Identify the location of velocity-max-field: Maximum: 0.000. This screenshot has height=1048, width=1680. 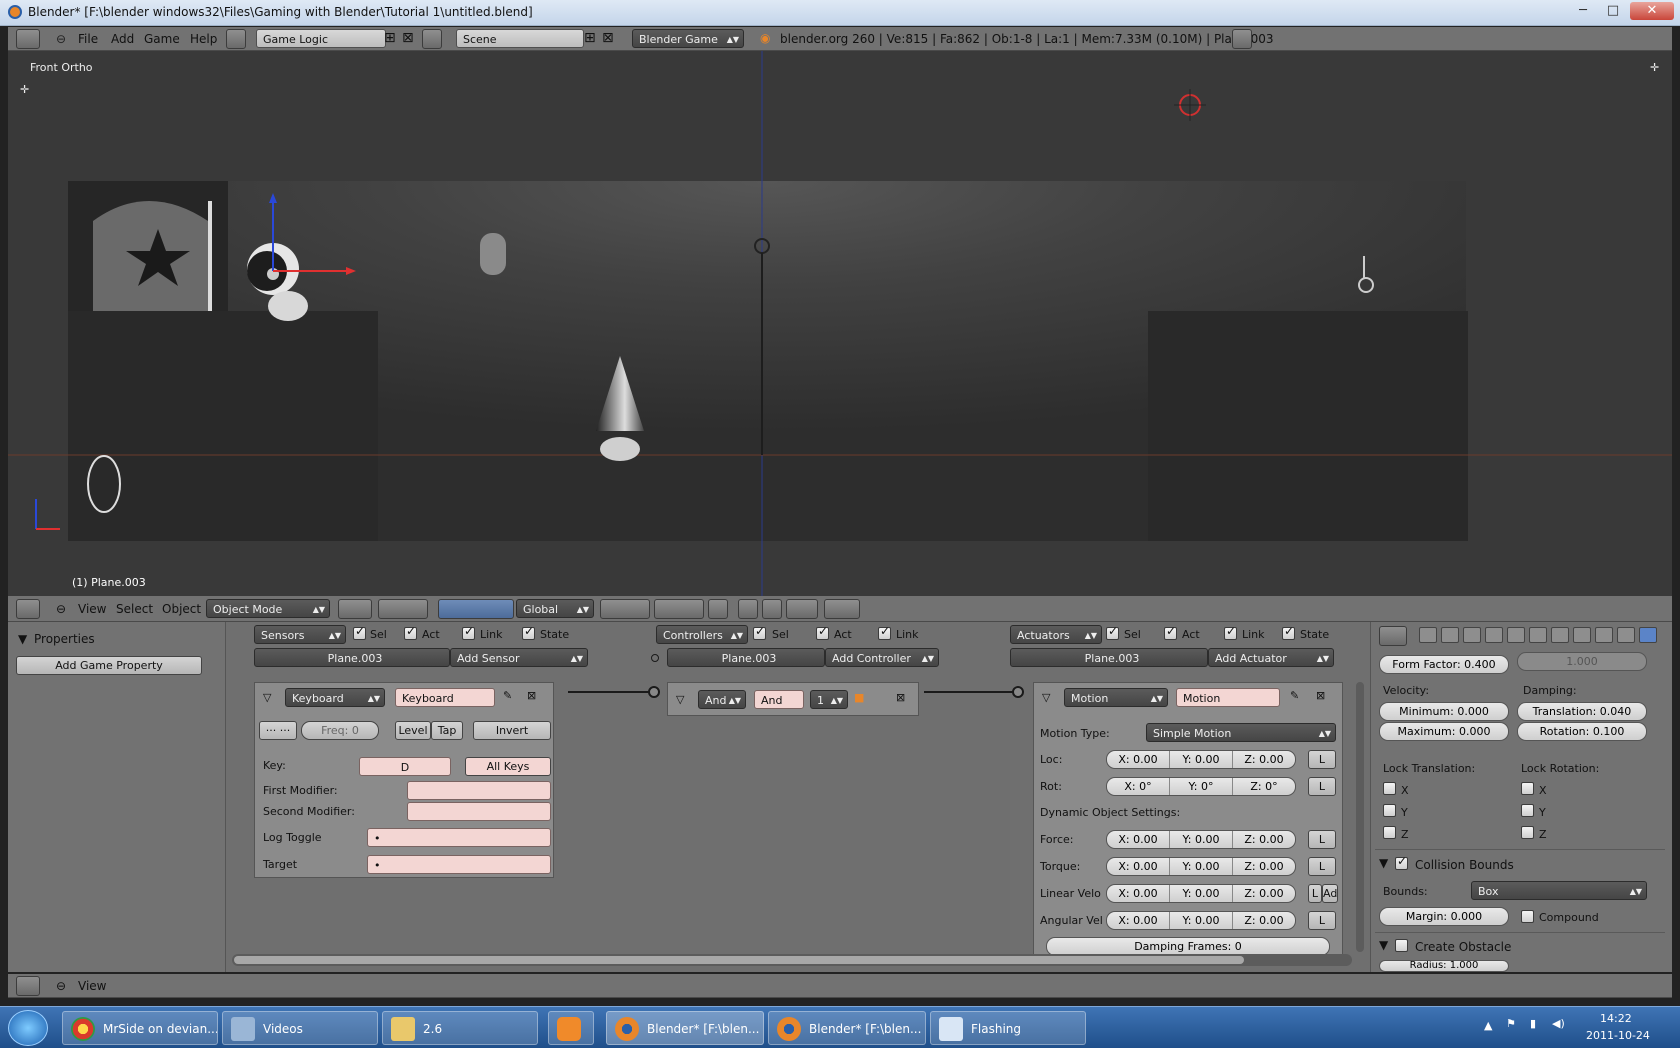
(1444, 731).